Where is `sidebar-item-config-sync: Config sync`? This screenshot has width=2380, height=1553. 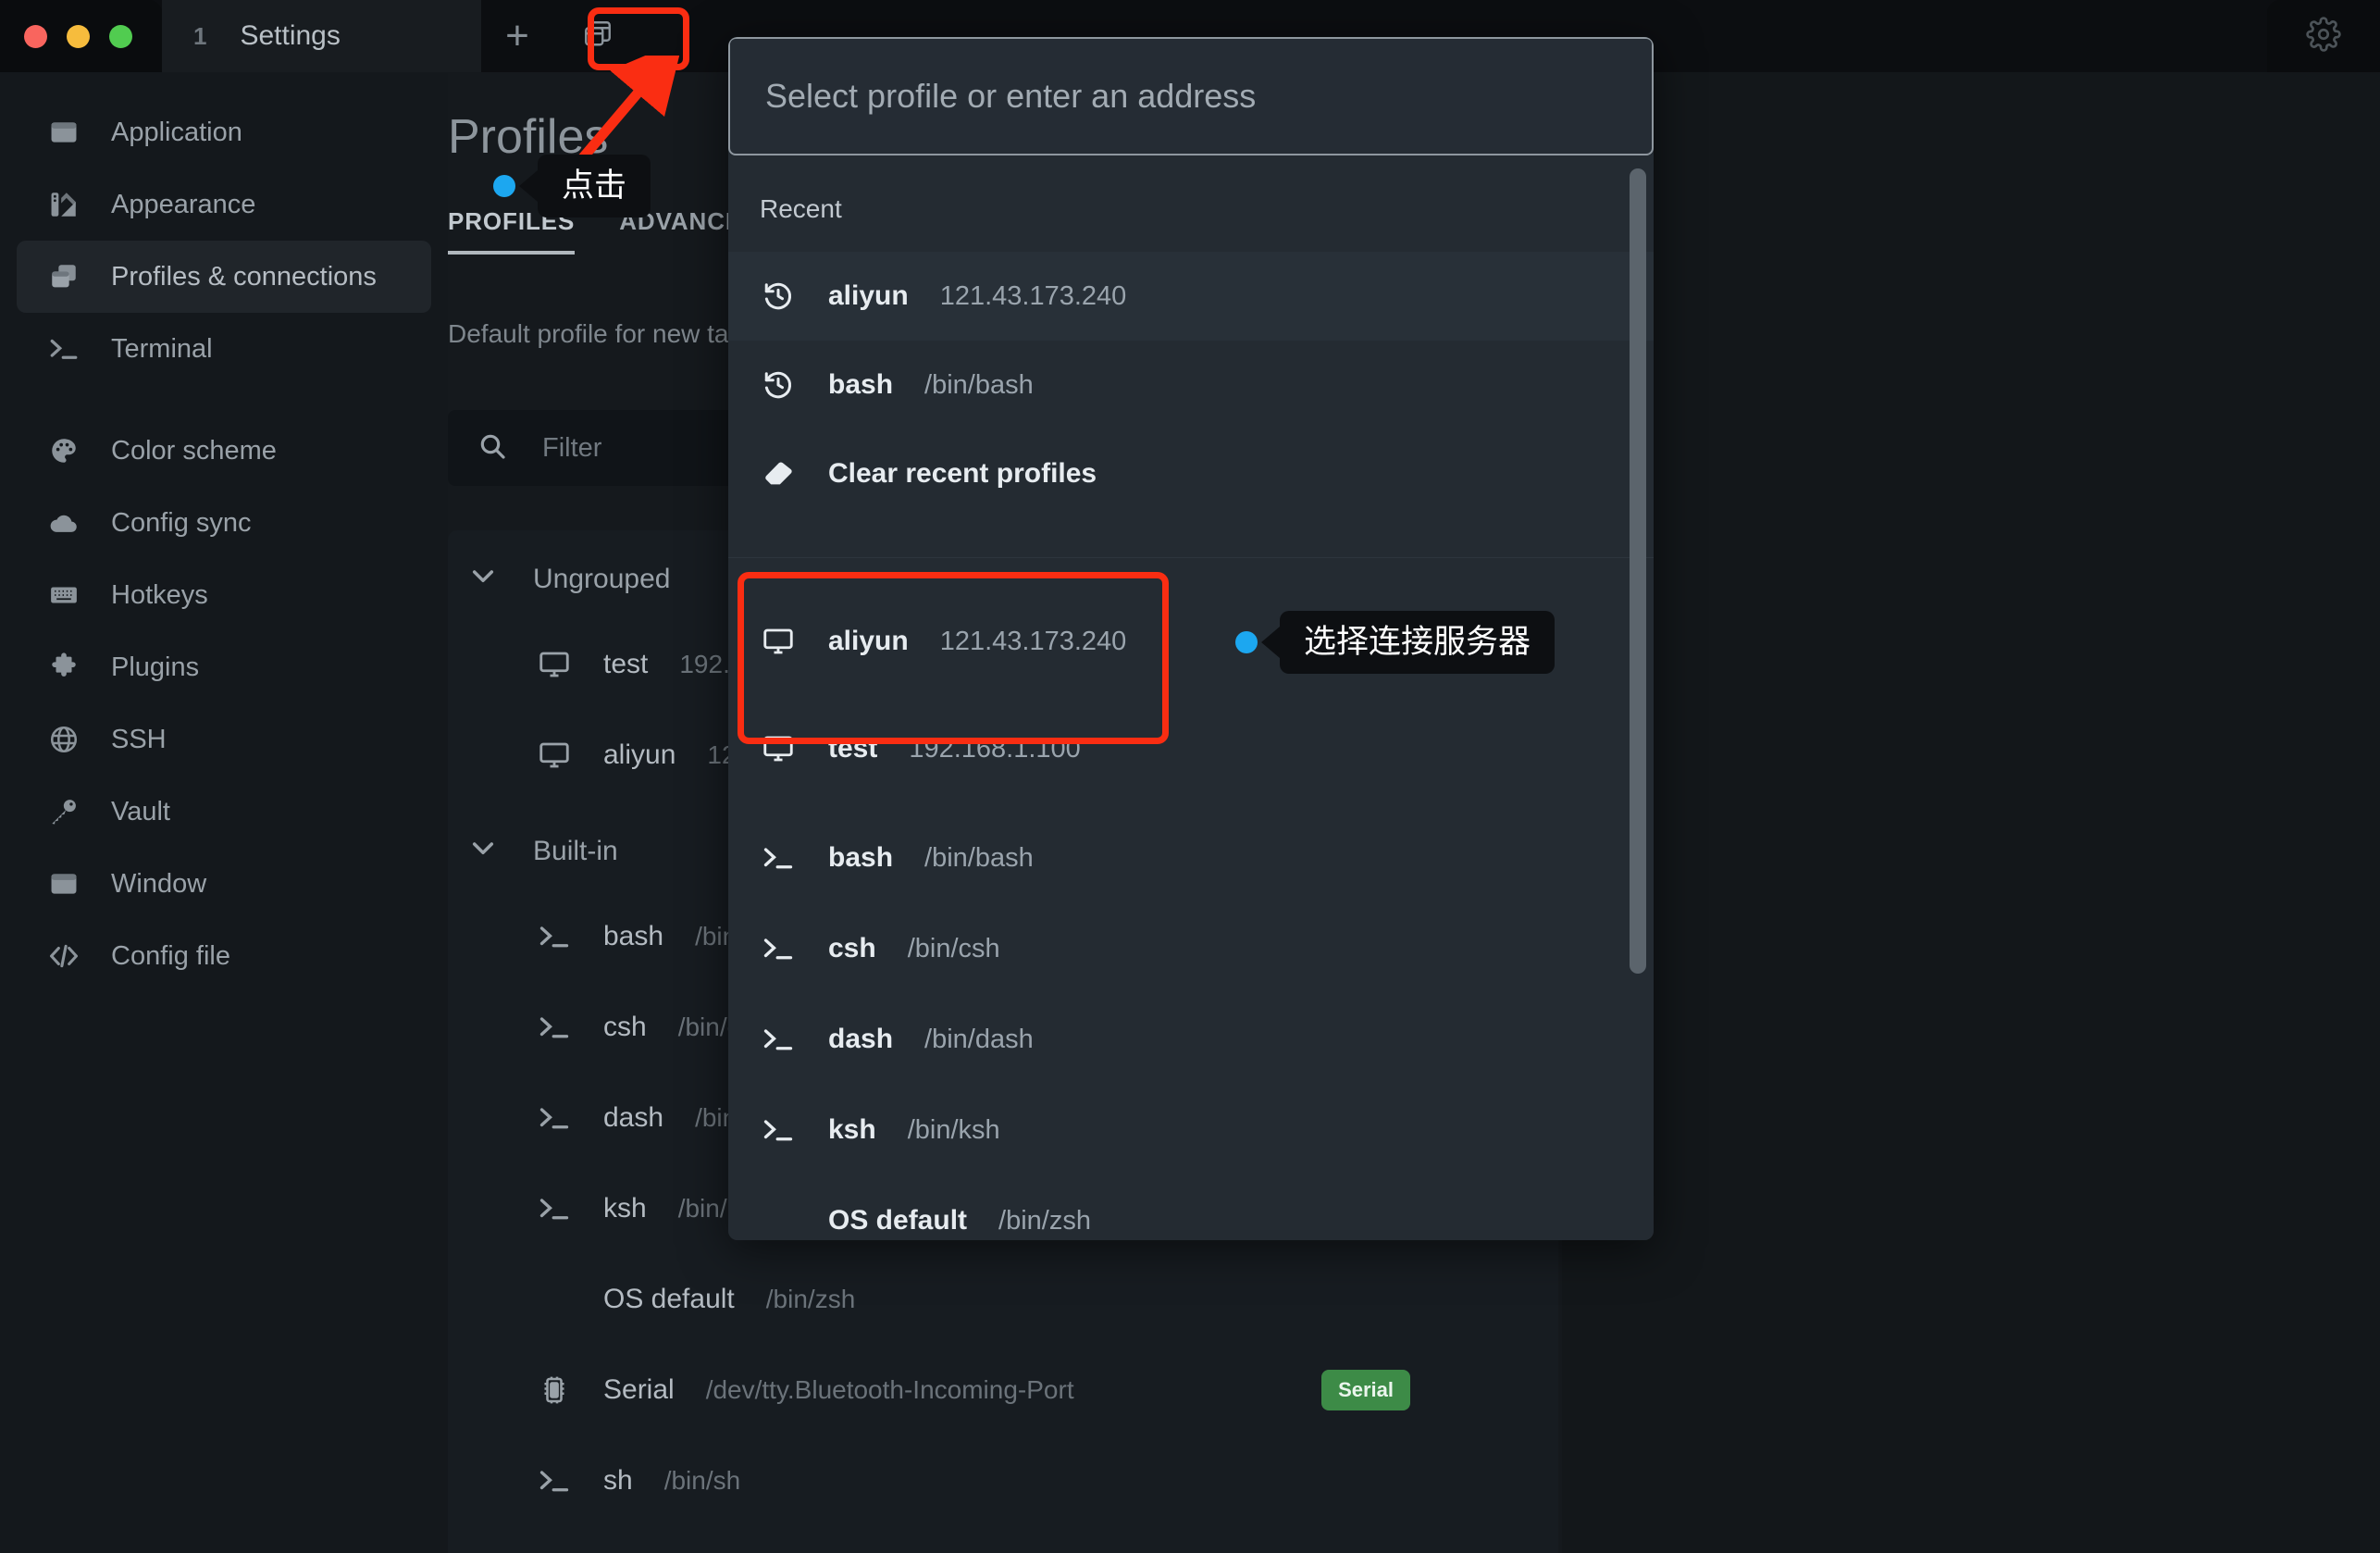 sidebar-item-config-sync: Config sync is located at coordinates (224, 523).